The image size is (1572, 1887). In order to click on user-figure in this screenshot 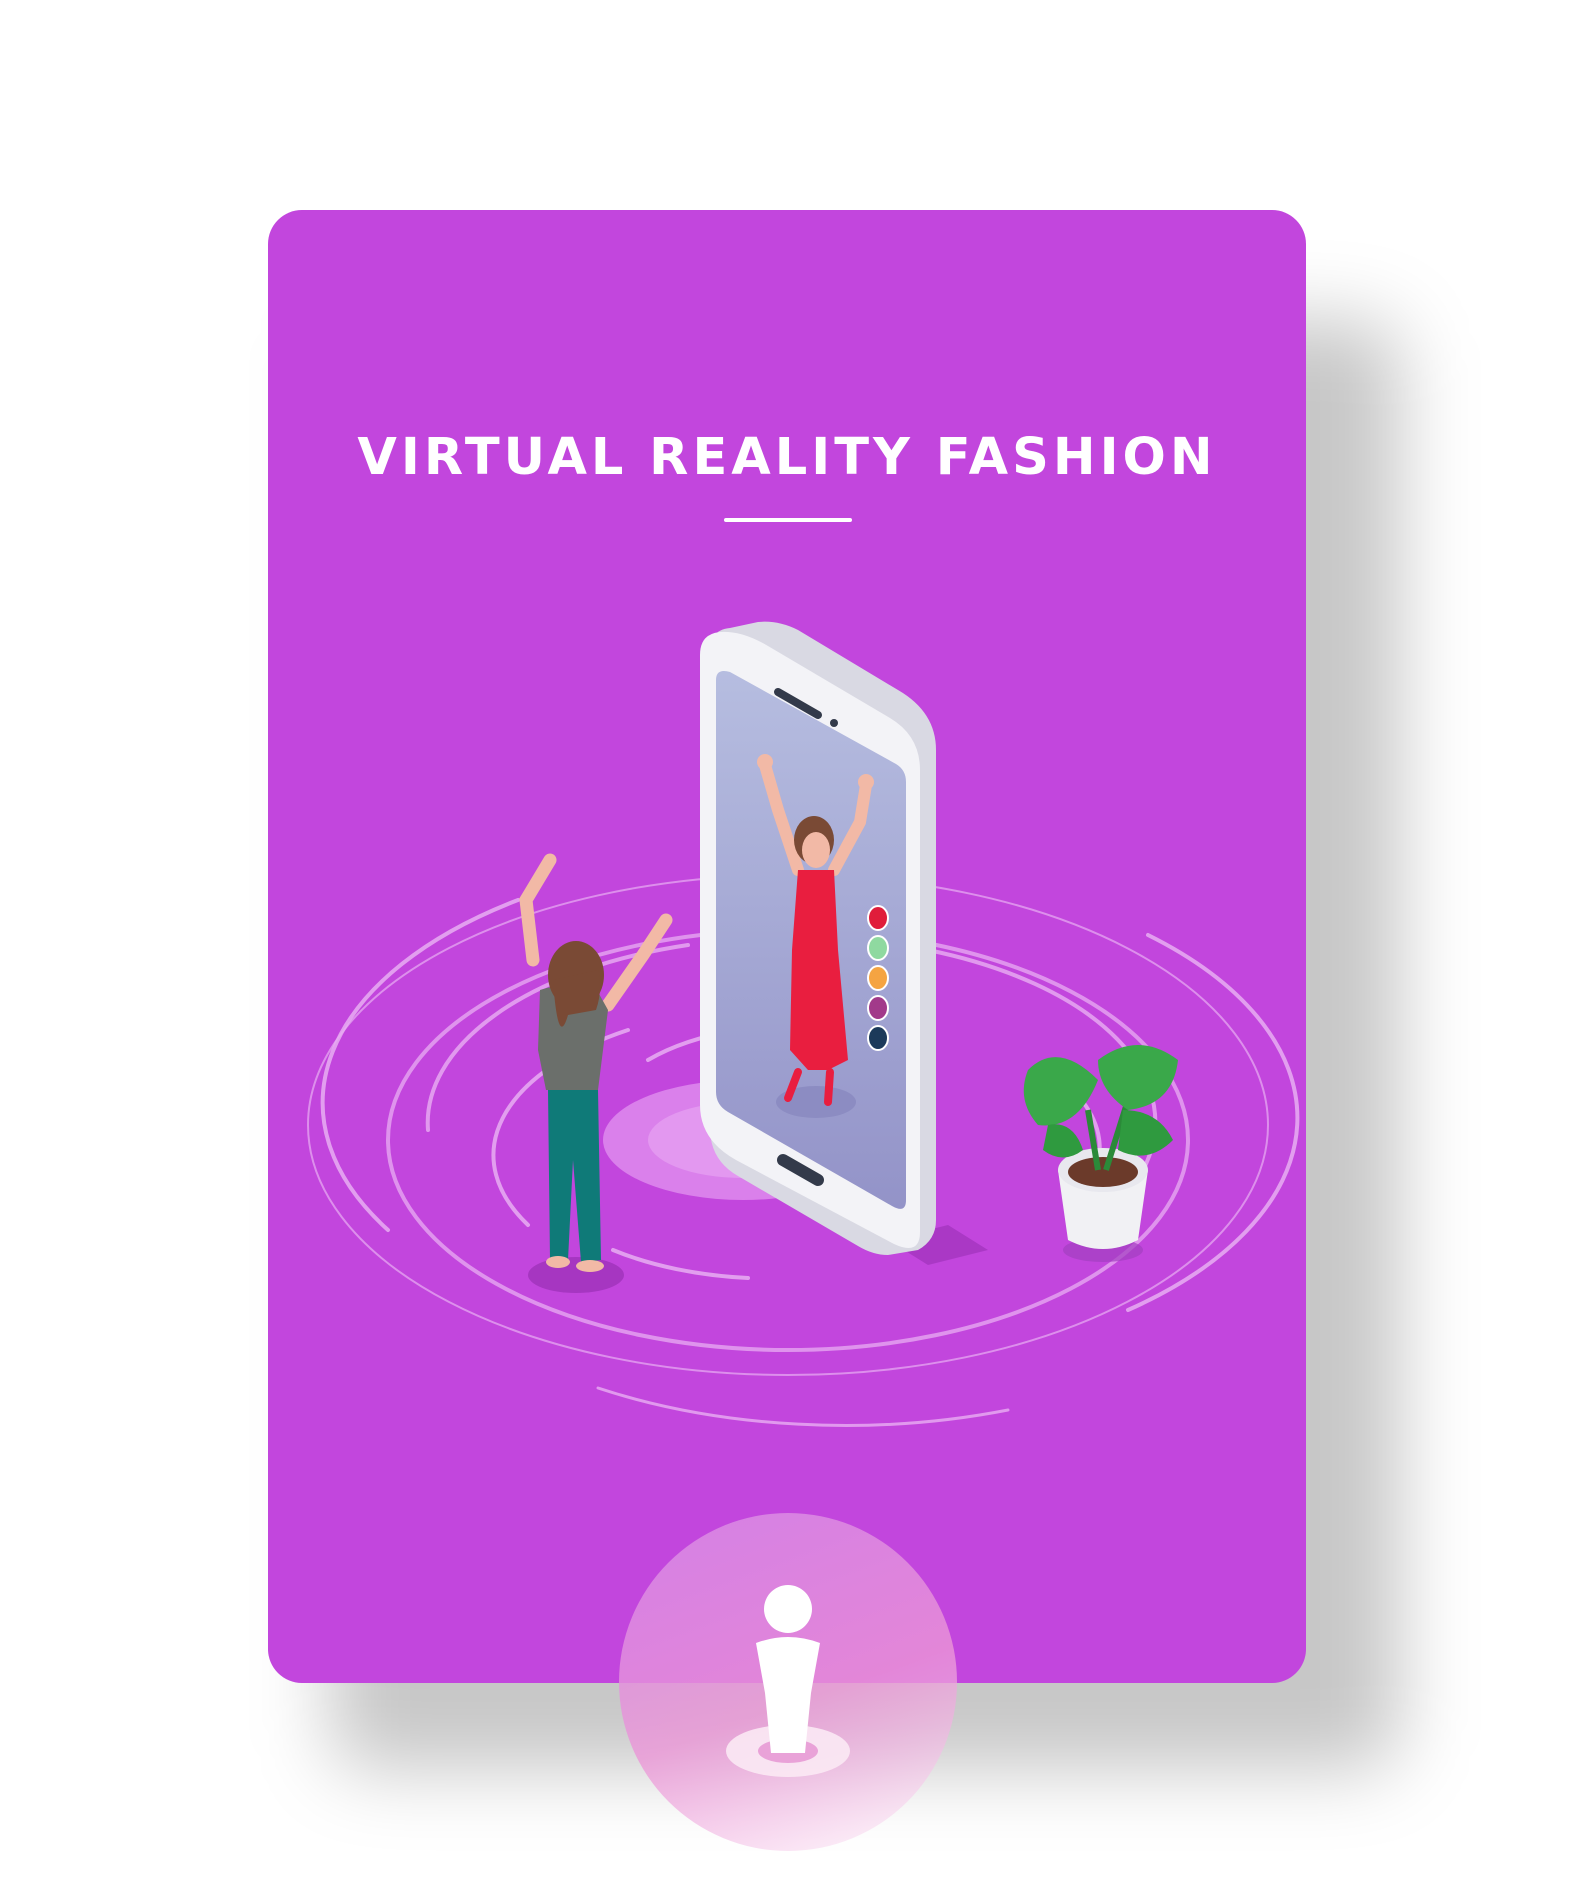, I will do `click(596, 1073)`.